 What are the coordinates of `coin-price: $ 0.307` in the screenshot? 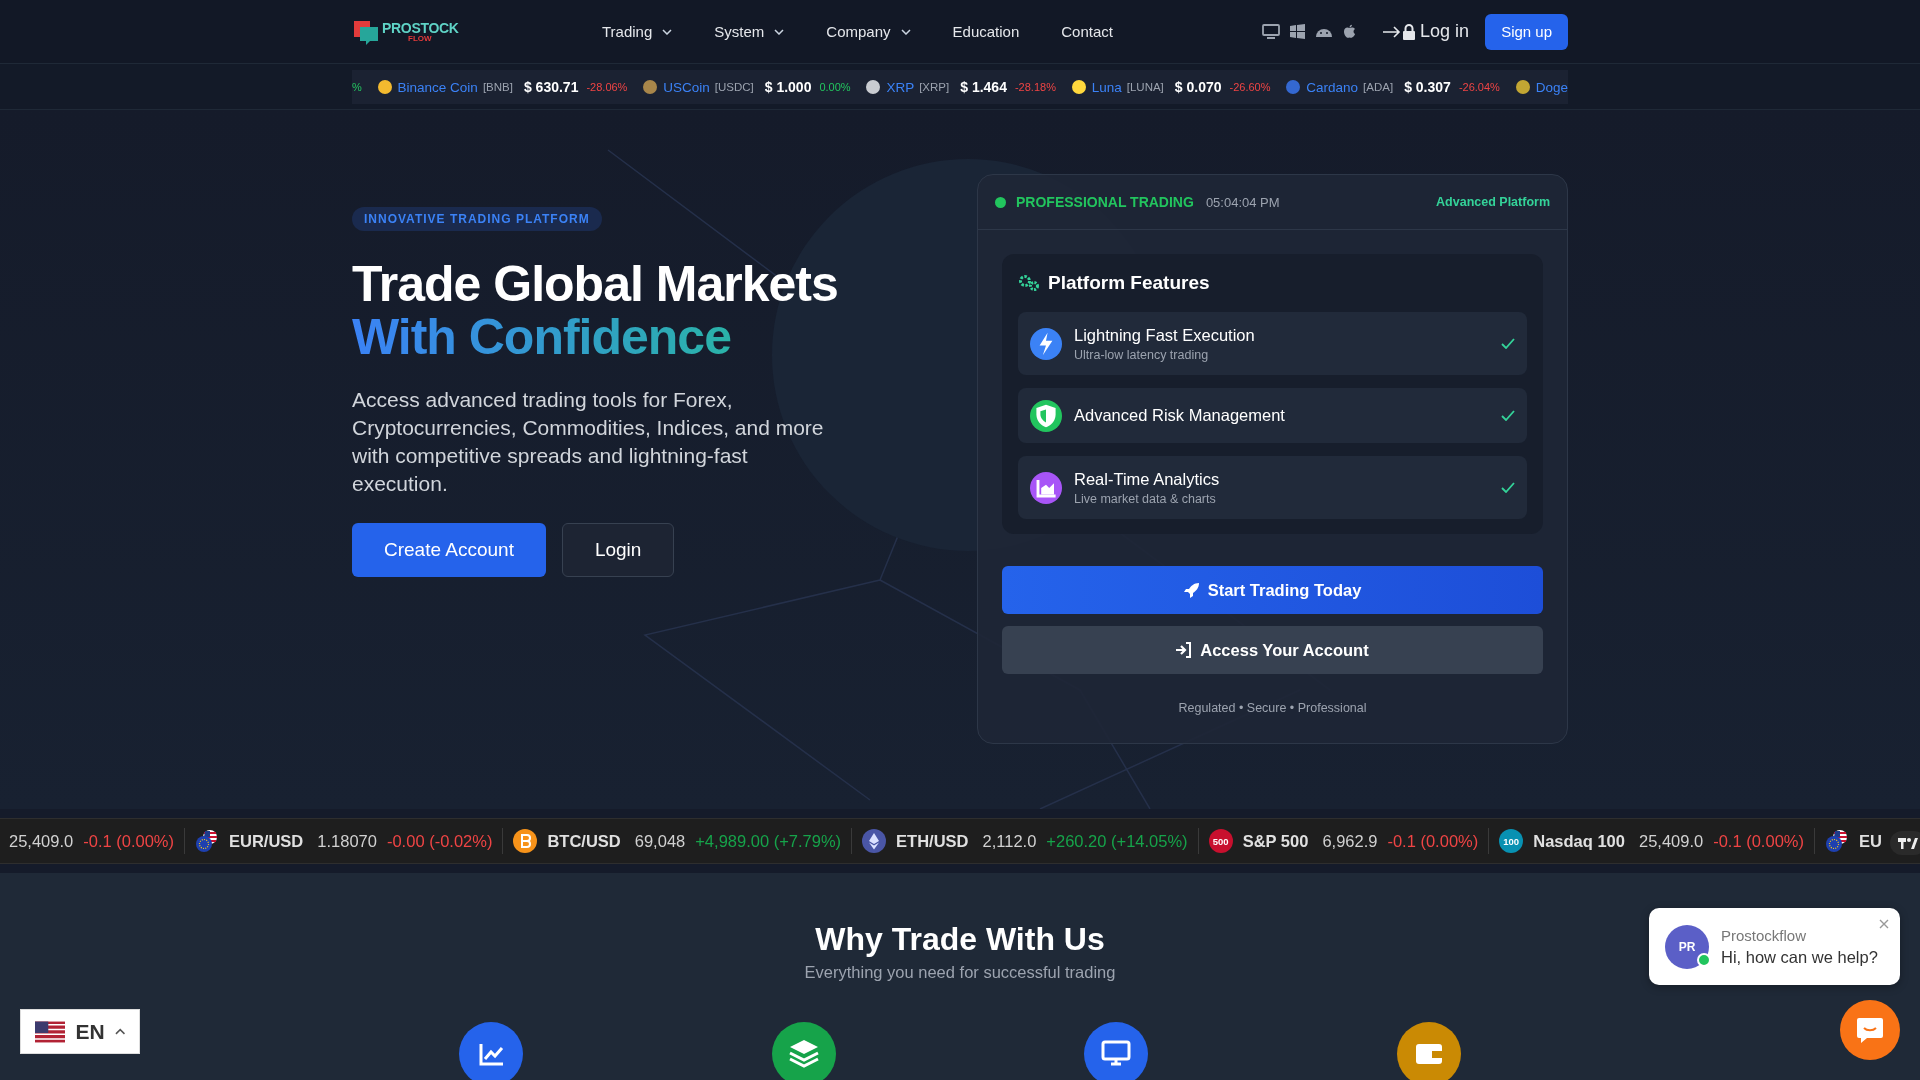 It's located at (1427, 87).